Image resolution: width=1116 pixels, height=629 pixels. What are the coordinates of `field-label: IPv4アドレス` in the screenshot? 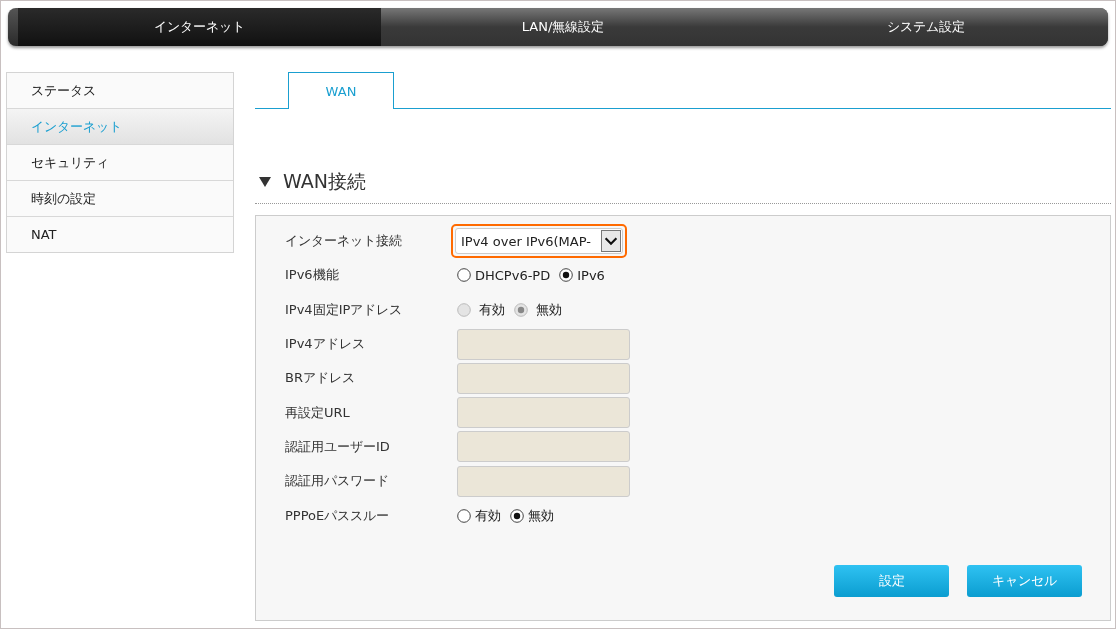 It's located at (325, 344).